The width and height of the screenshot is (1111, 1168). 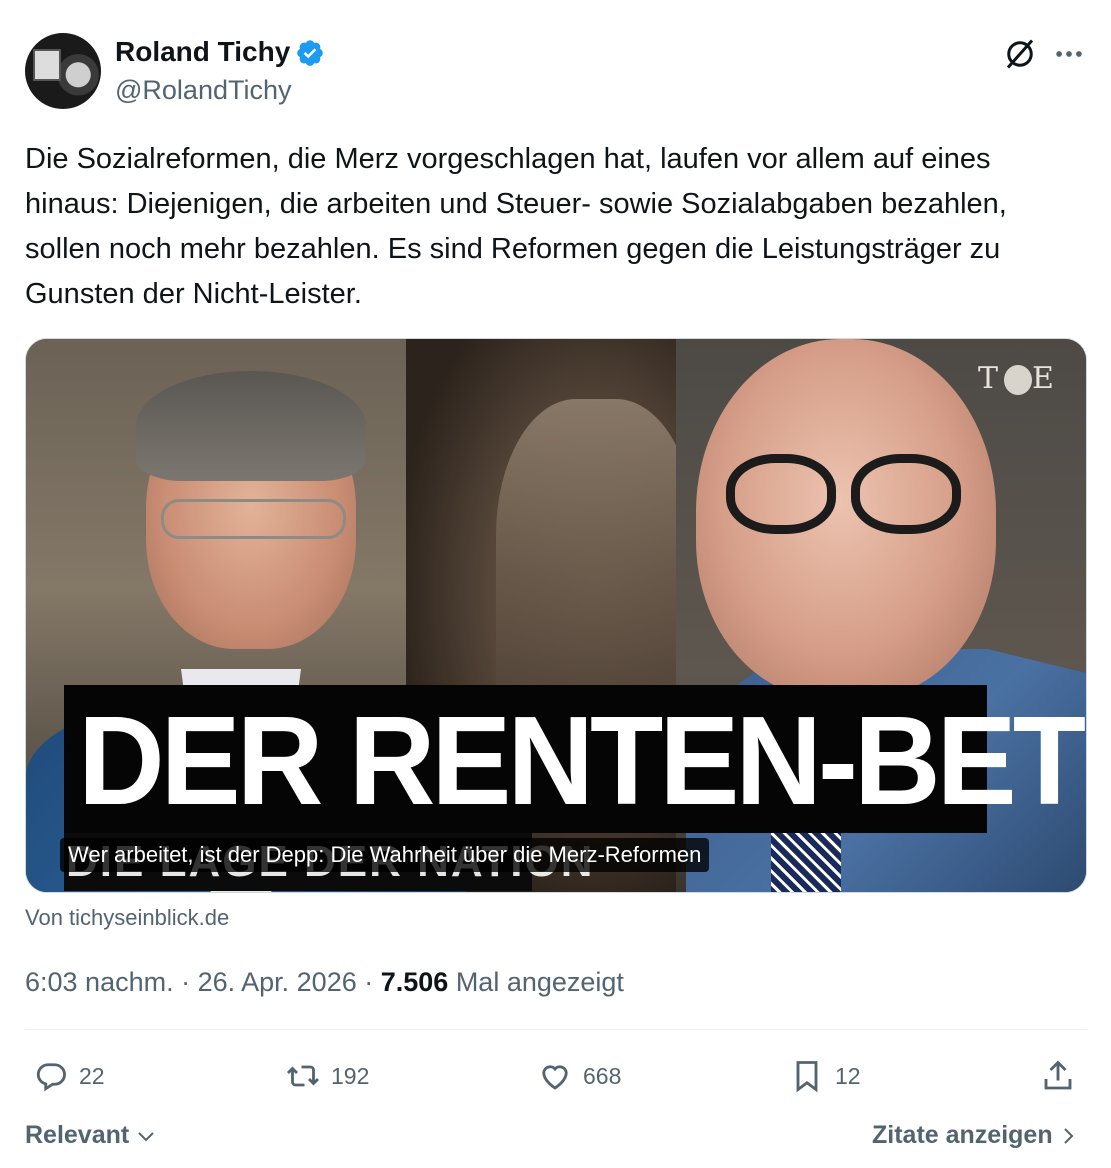 What do you see at coordinates (906, 494) in the screenshot?
I see `card-image-person2-glasses-right` at bounding box center [906, 494].